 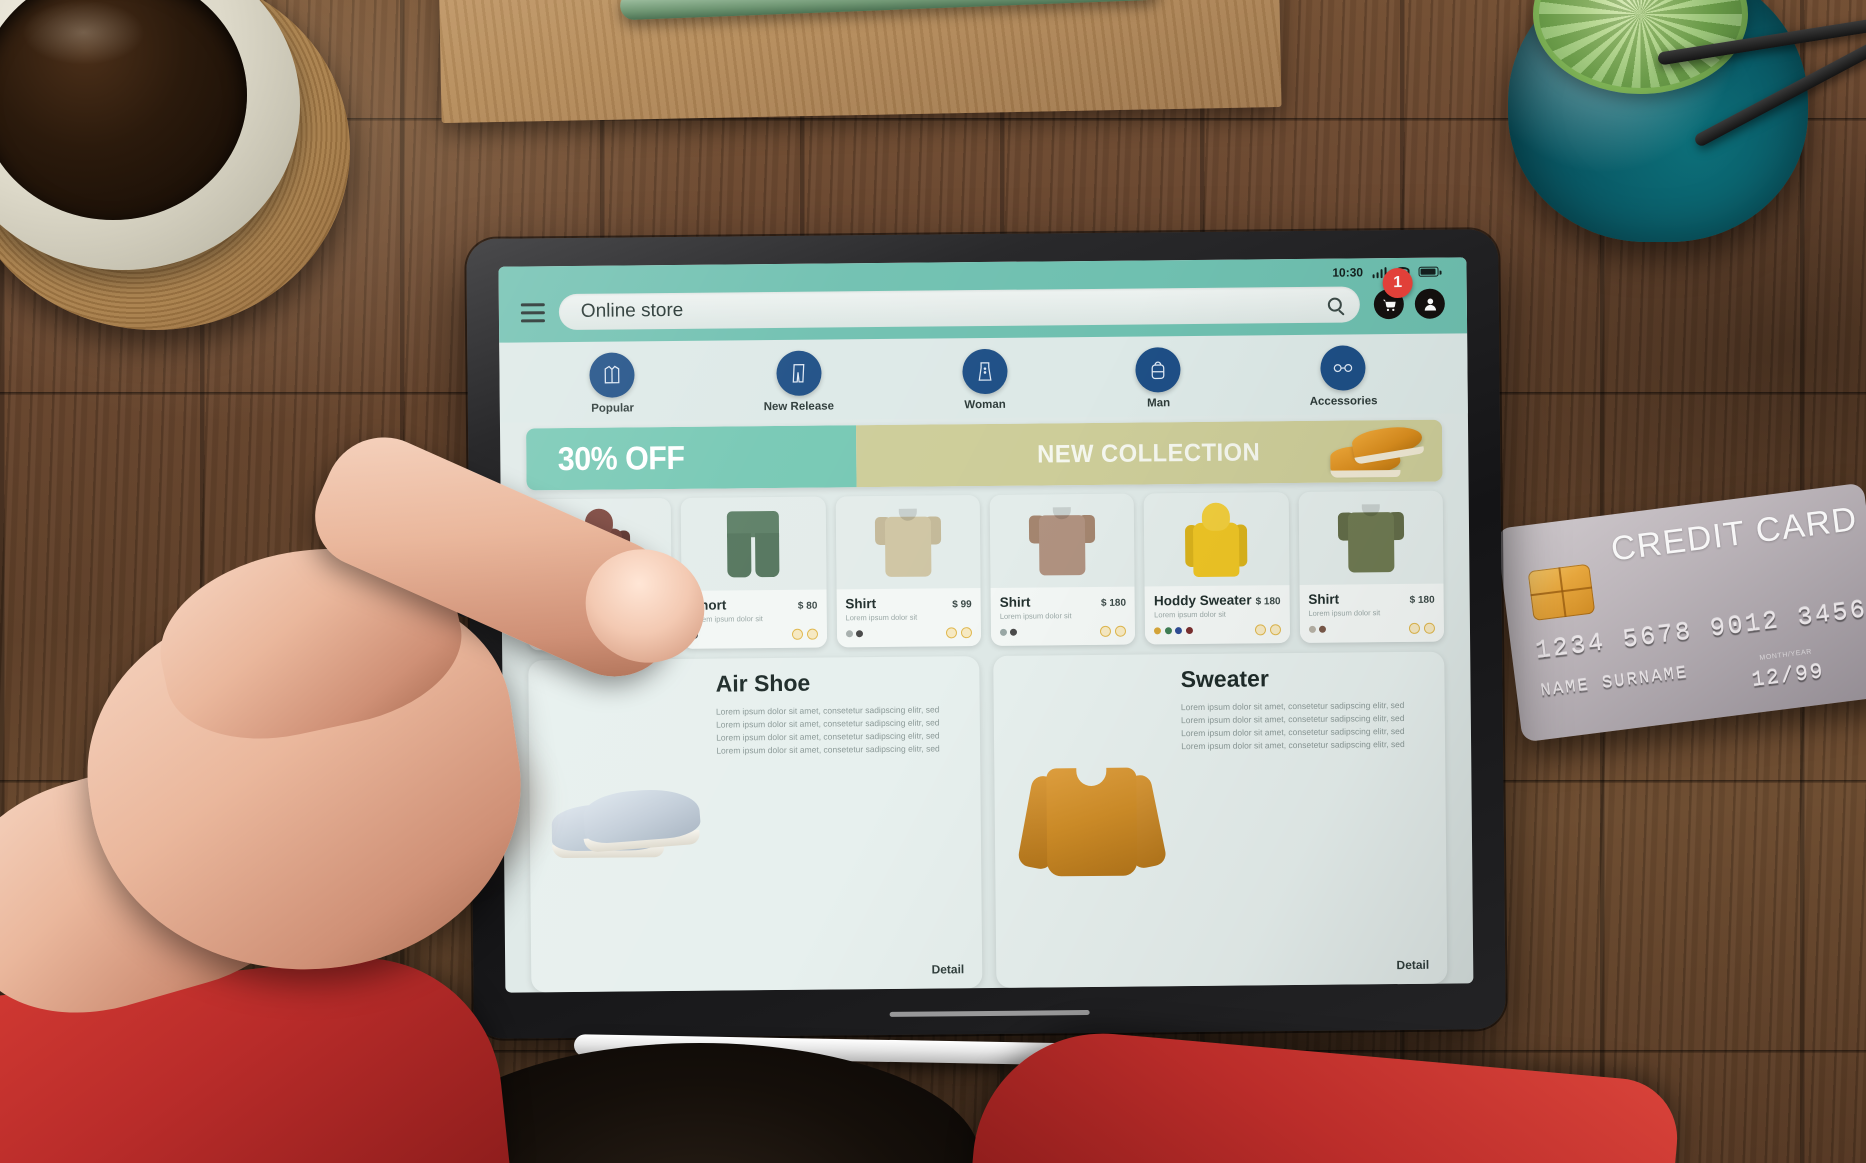 What do you see at coordinates (1786, 655) in the screenshot?
I see `credit-card-exp-label: MONTH/YEAR` at bounding box center [1786, 655].